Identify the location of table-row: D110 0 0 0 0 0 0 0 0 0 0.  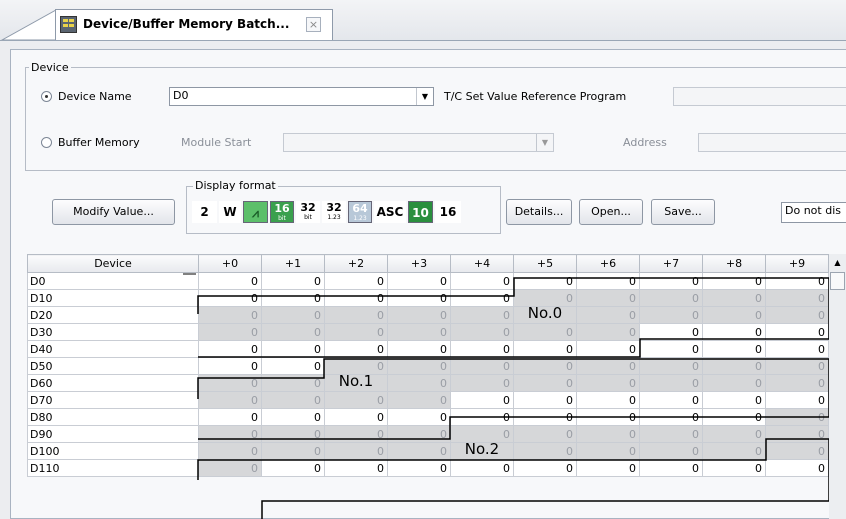
(428, 468).